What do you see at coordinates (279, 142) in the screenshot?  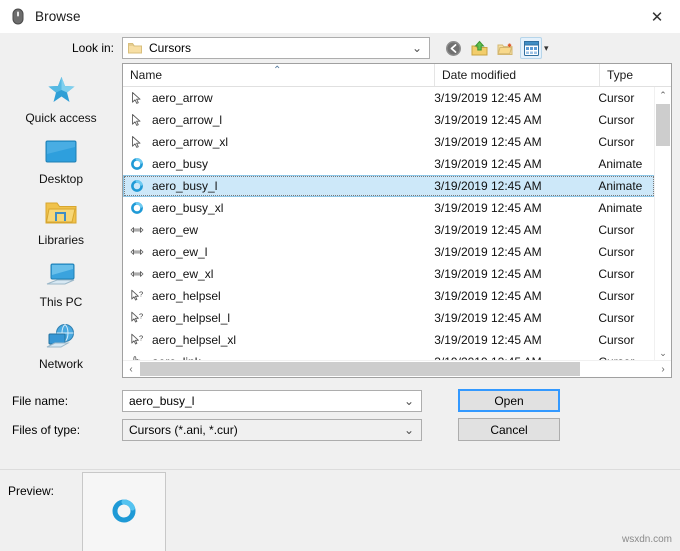 I see `cell-name: aero_arrow_xl` at bounding box center [279, 142].